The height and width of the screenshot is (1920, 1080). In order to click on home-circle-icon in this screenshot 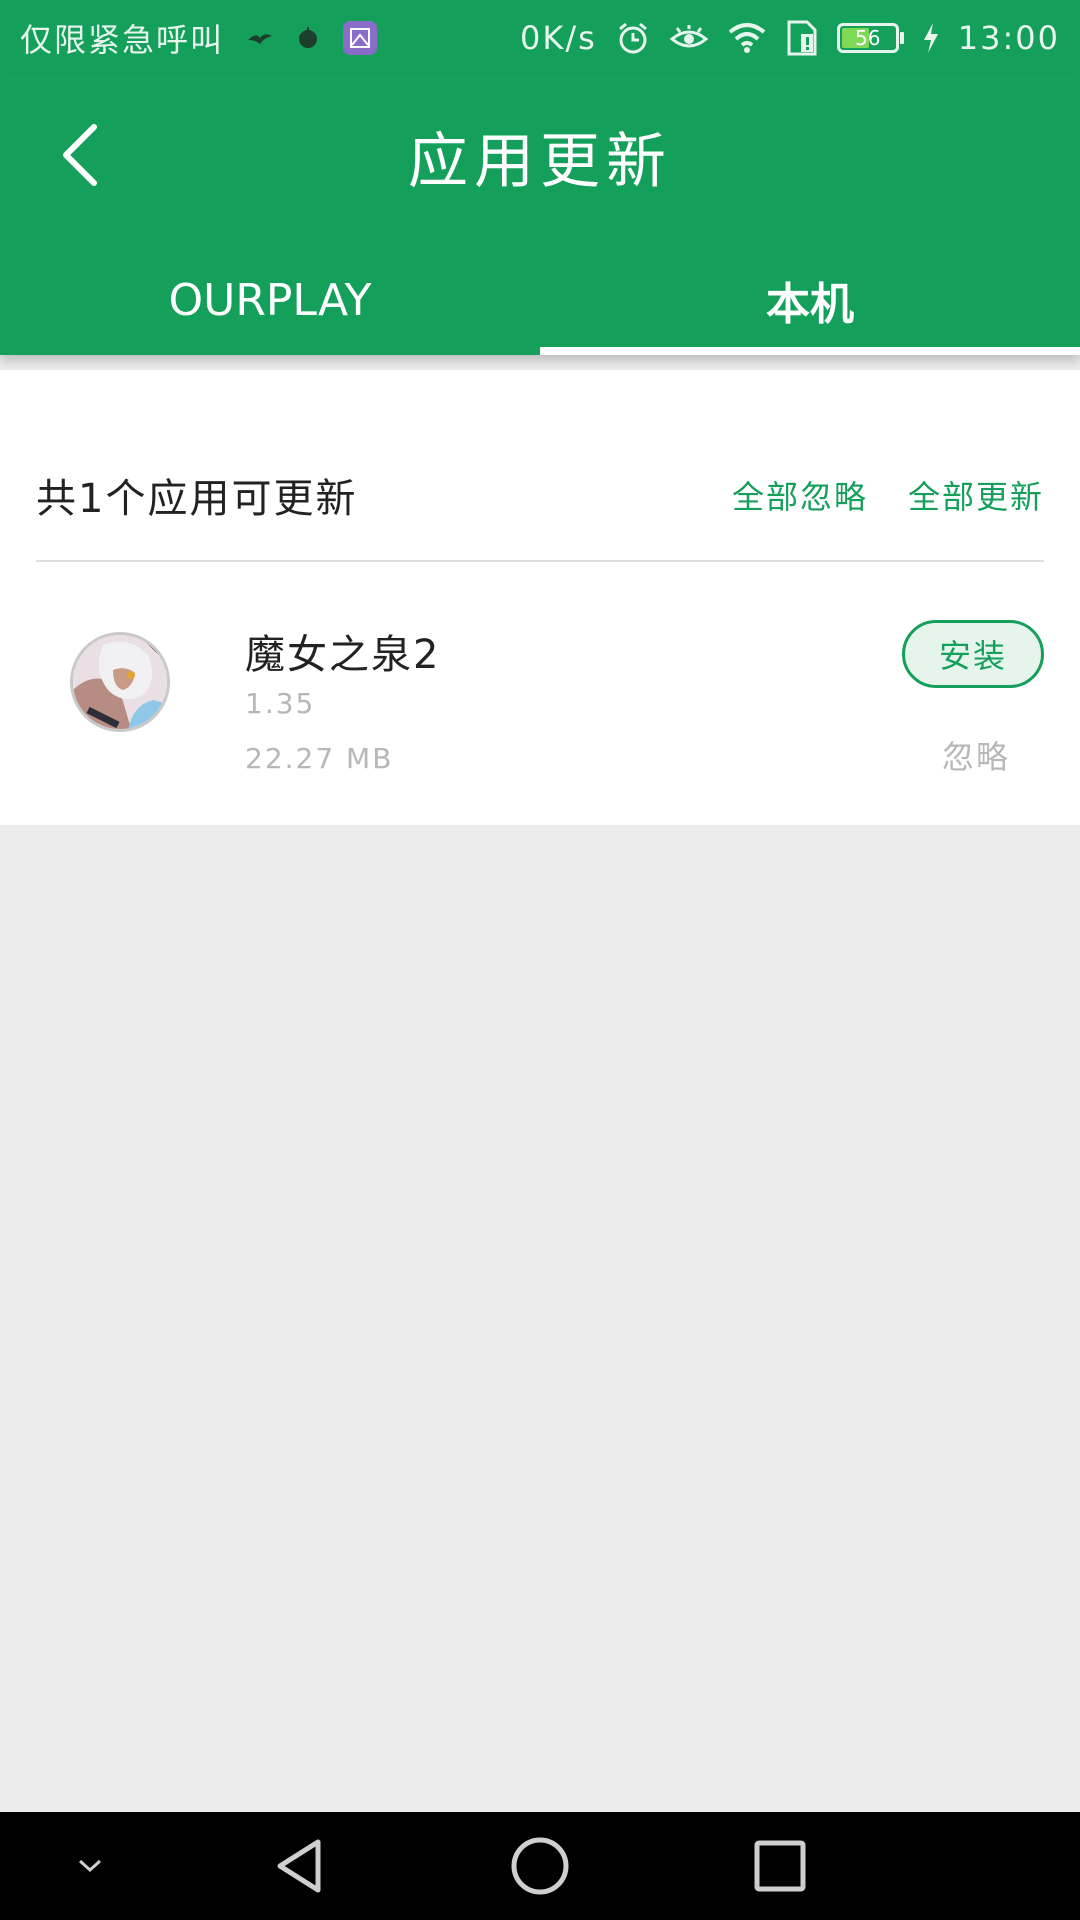, I will do `click(540, 1866)`.